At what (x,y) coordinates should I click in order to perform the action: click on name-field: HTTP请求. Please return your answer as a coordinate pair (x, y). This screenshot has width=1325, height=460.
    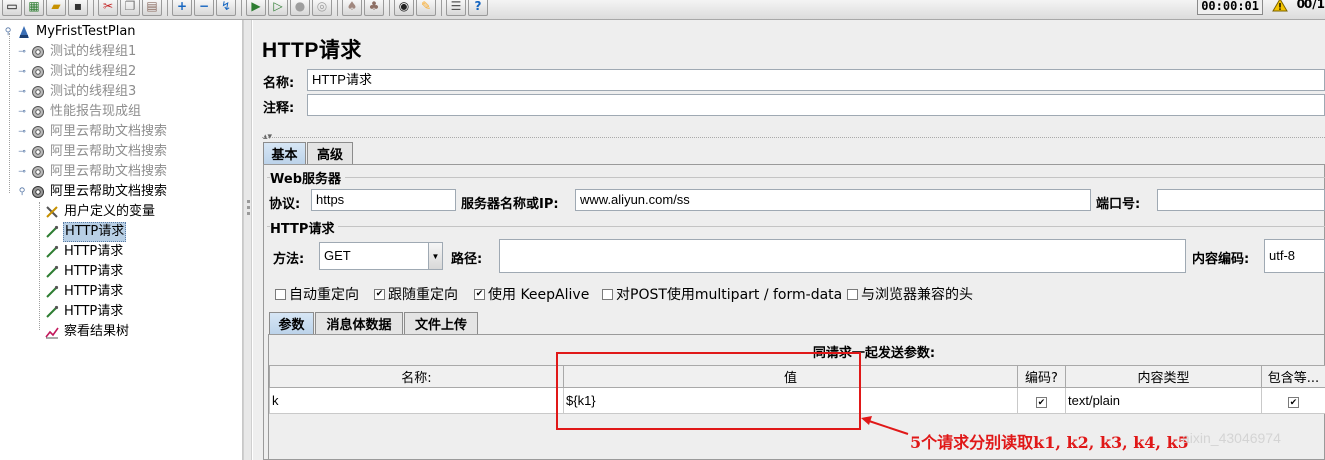
    Looking at the image, I should click on (816, 80).